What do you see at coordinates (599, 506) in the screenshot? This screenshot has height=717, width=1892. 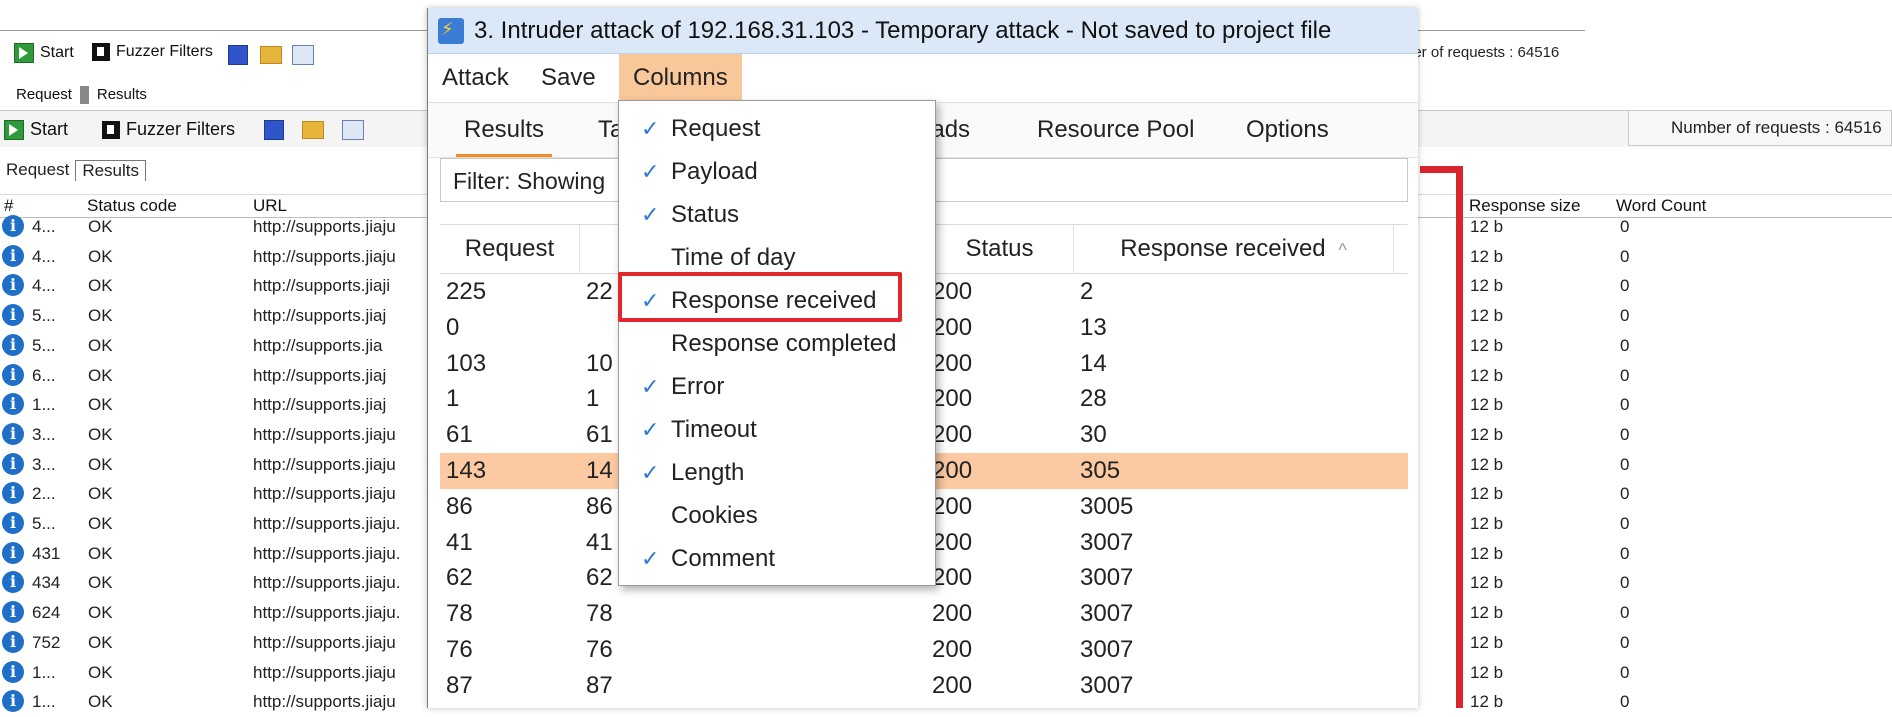 I see `cell-payload: 86` at bounding box center [599, 506].